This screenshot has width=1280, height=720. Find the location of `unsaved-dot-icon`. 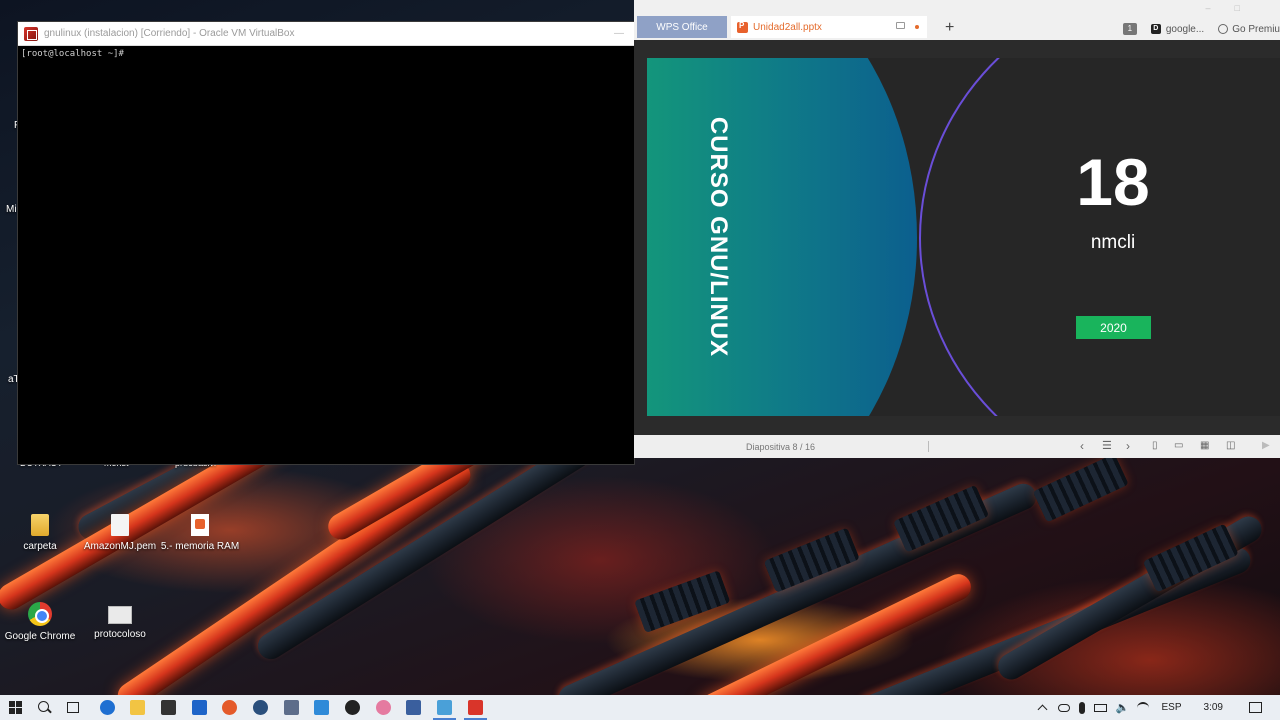

unsaved-dot-icon is located at coordinates (917, 27).